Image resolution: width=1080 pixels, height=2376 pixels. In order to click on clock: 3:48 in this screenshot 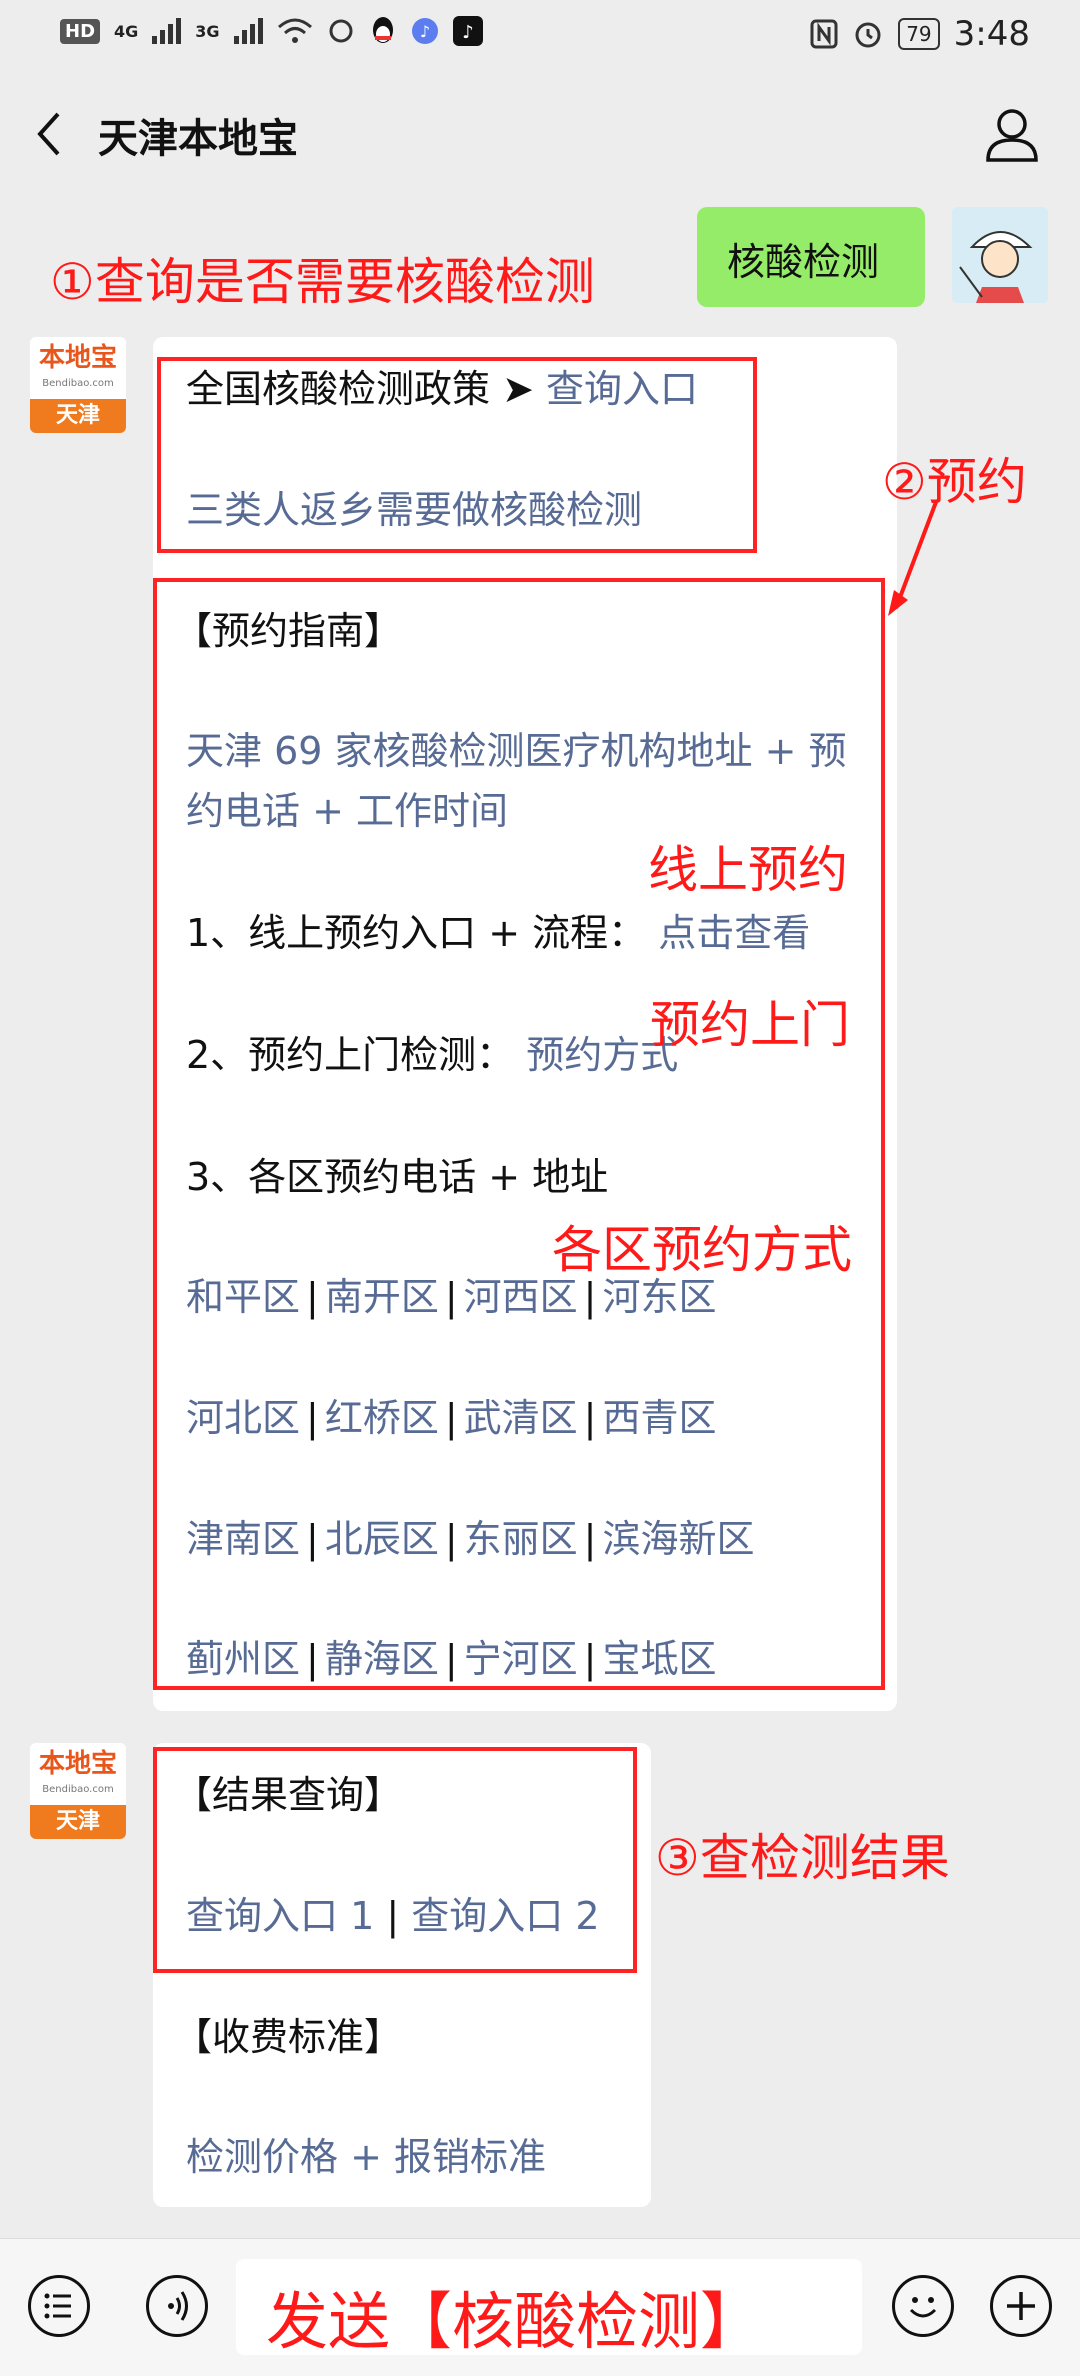, I will do `click(991, 34)`.